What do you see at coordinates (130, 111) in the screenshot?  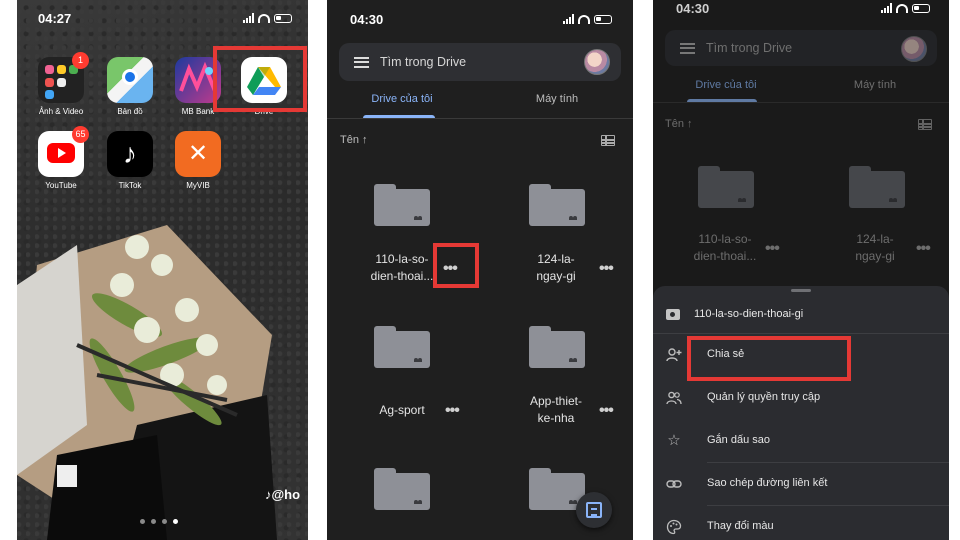 I see `app-label: Bản đồ` at bounding box center [130, 111].